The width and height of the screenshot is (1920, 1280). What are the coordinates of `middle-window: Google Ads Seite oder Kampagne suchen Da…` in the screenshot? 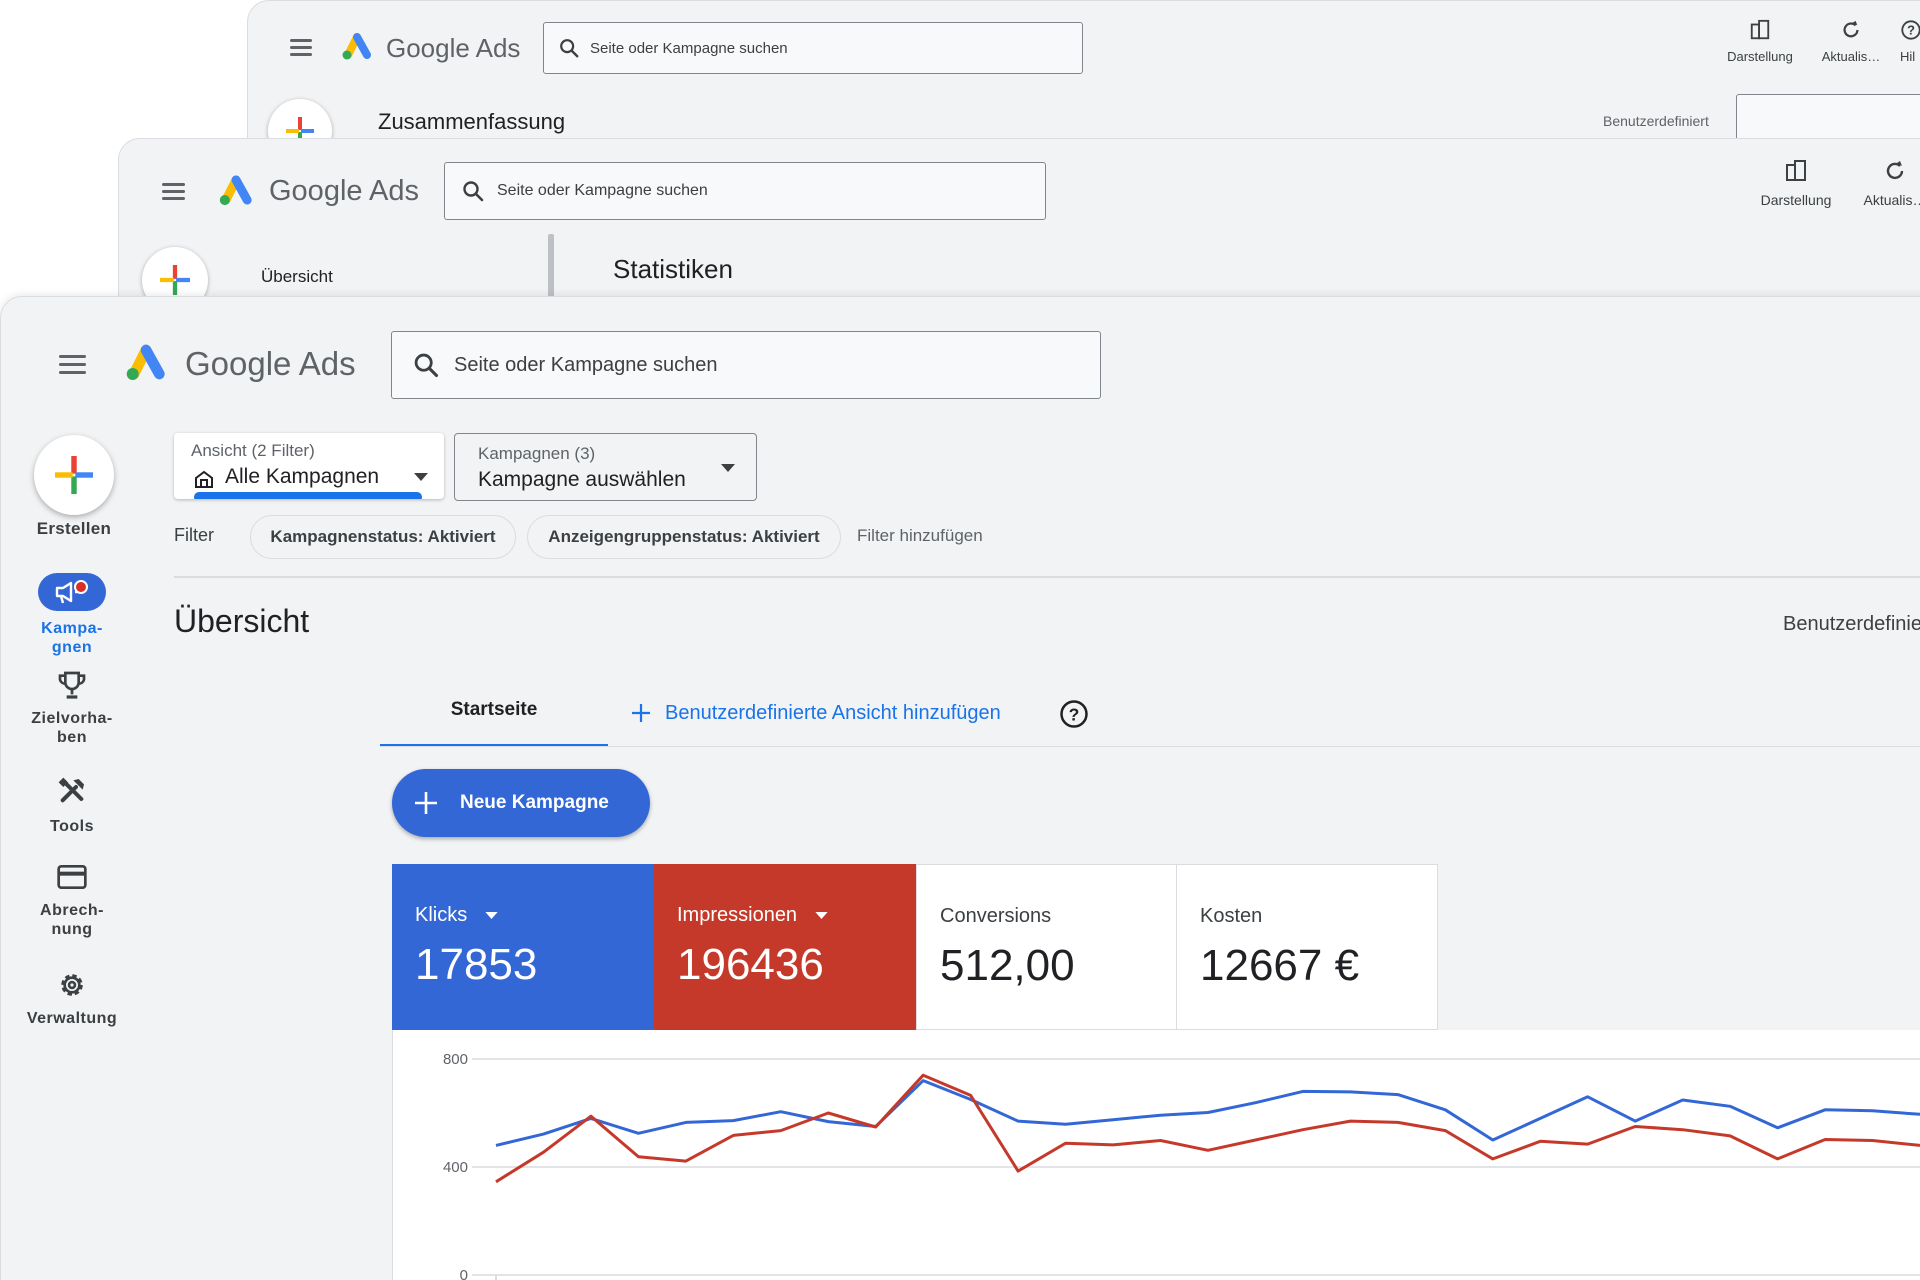 It's located at (1019, 228).